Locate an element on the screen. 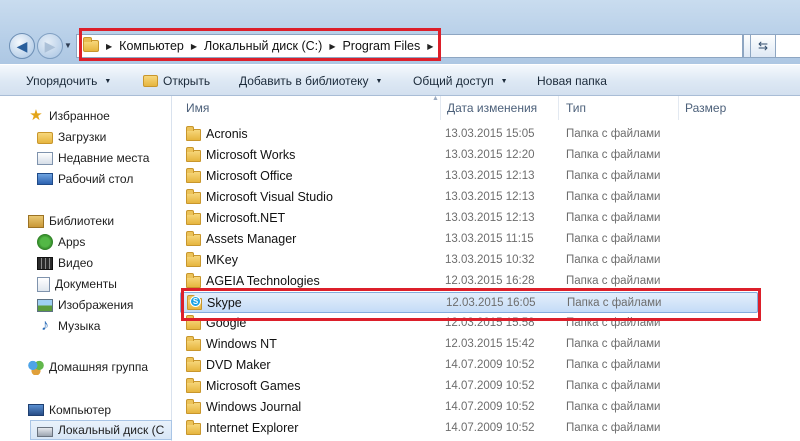  share-button: Общий доступ ▼ is located at coordinates (460, 81).